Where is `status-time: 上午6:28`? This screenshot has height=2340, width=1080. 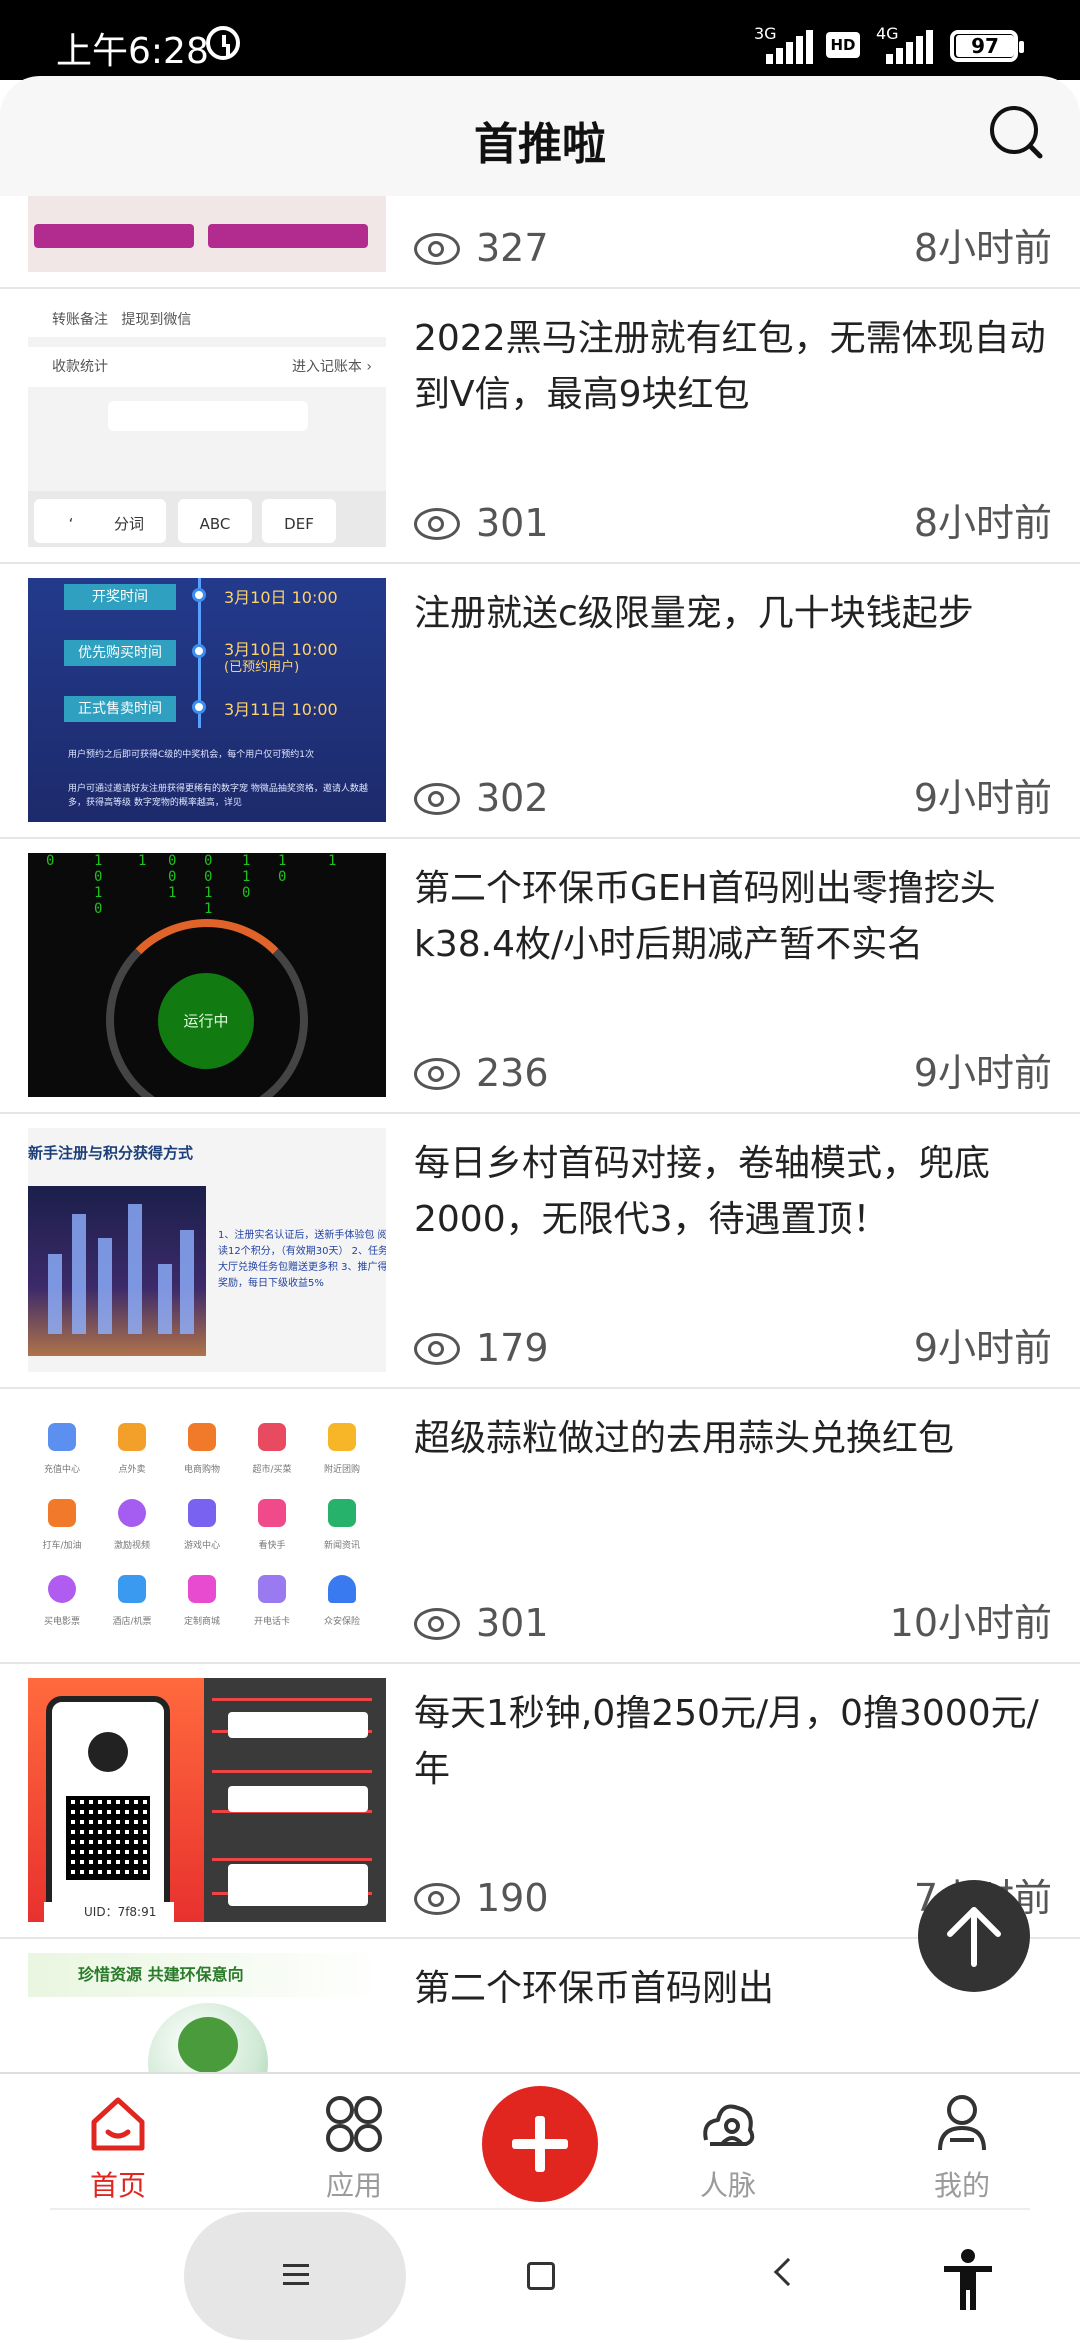
status-time: 上午6:28 is located at coordinates (132, 51).